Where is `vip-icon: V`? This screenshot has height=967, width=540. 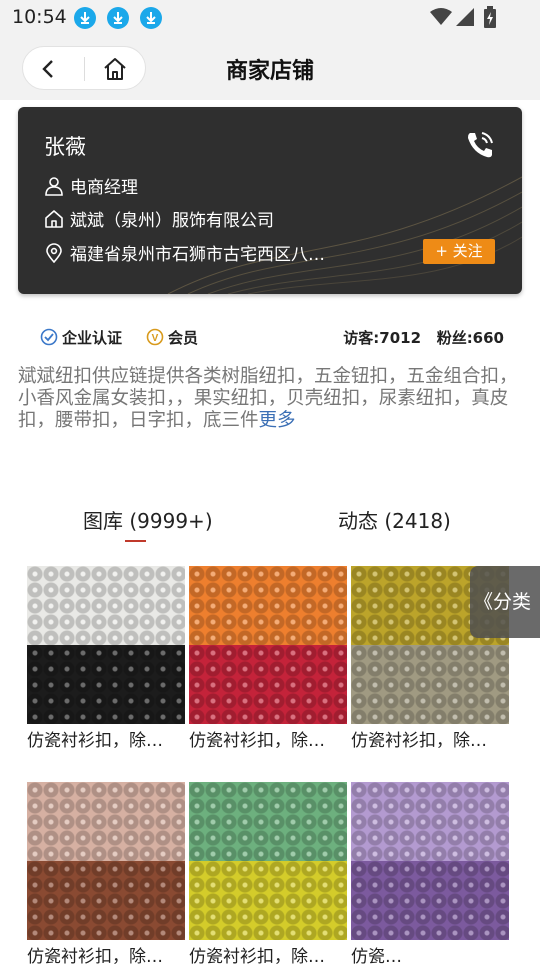
vip-icon: V is located at coordinates (155, 337).